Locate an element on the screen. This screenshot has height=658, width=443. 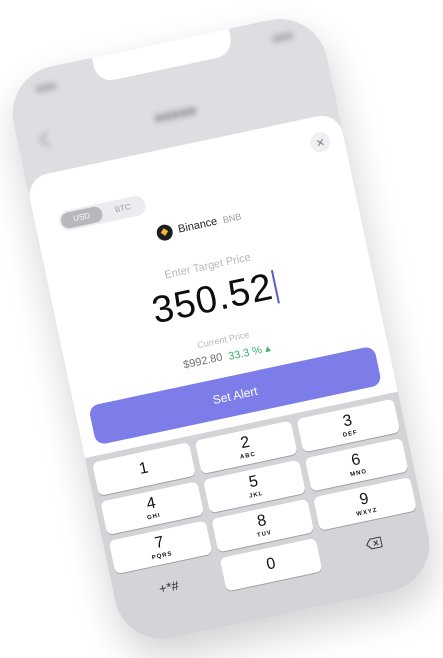
key-letters: WXYZ is located at coordinates (367, 512).